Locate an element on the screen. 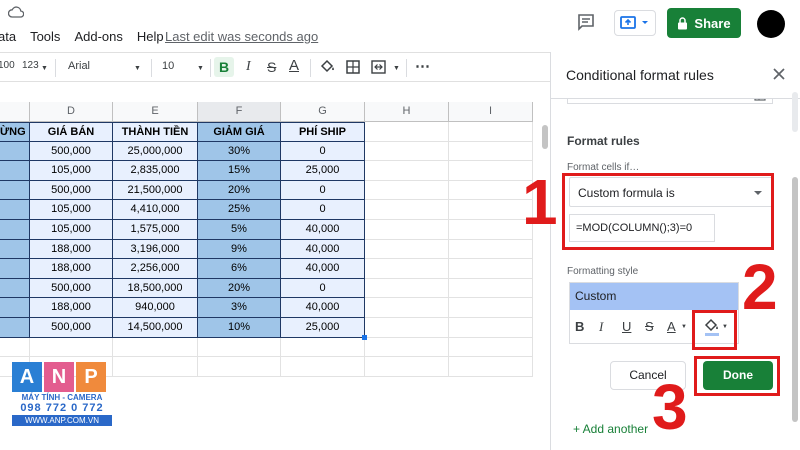 The width and height of the screenshot is (800, 450). present-button is located at coordinates (635, 23).